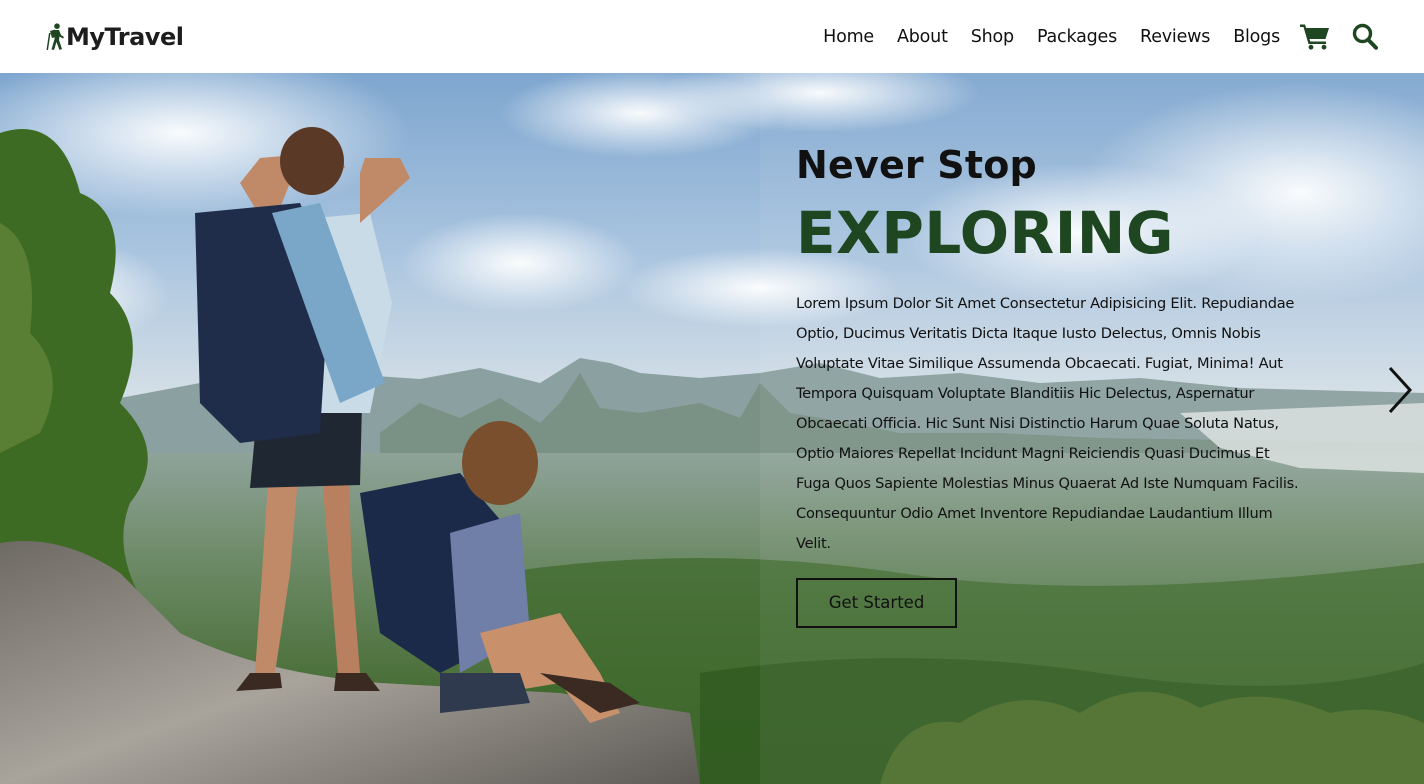  I want to click on get-started-button: Get Started, so click(876, 603).